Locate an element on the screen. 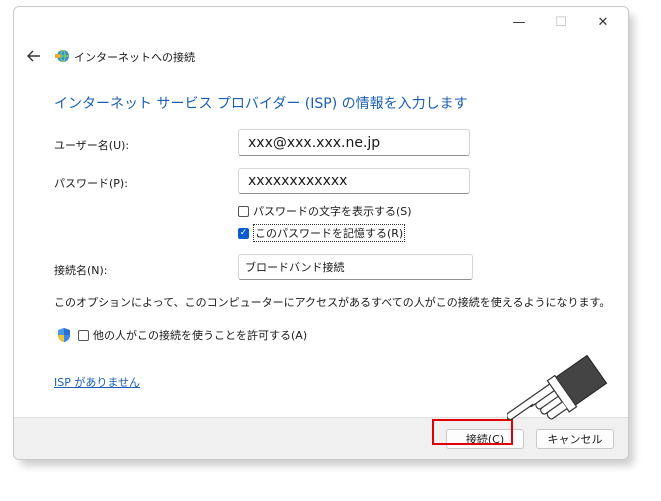 Image resolution: width=661 pixels, height=501 pixels. close-icon: ✕ is located at coordinates (603, 22).